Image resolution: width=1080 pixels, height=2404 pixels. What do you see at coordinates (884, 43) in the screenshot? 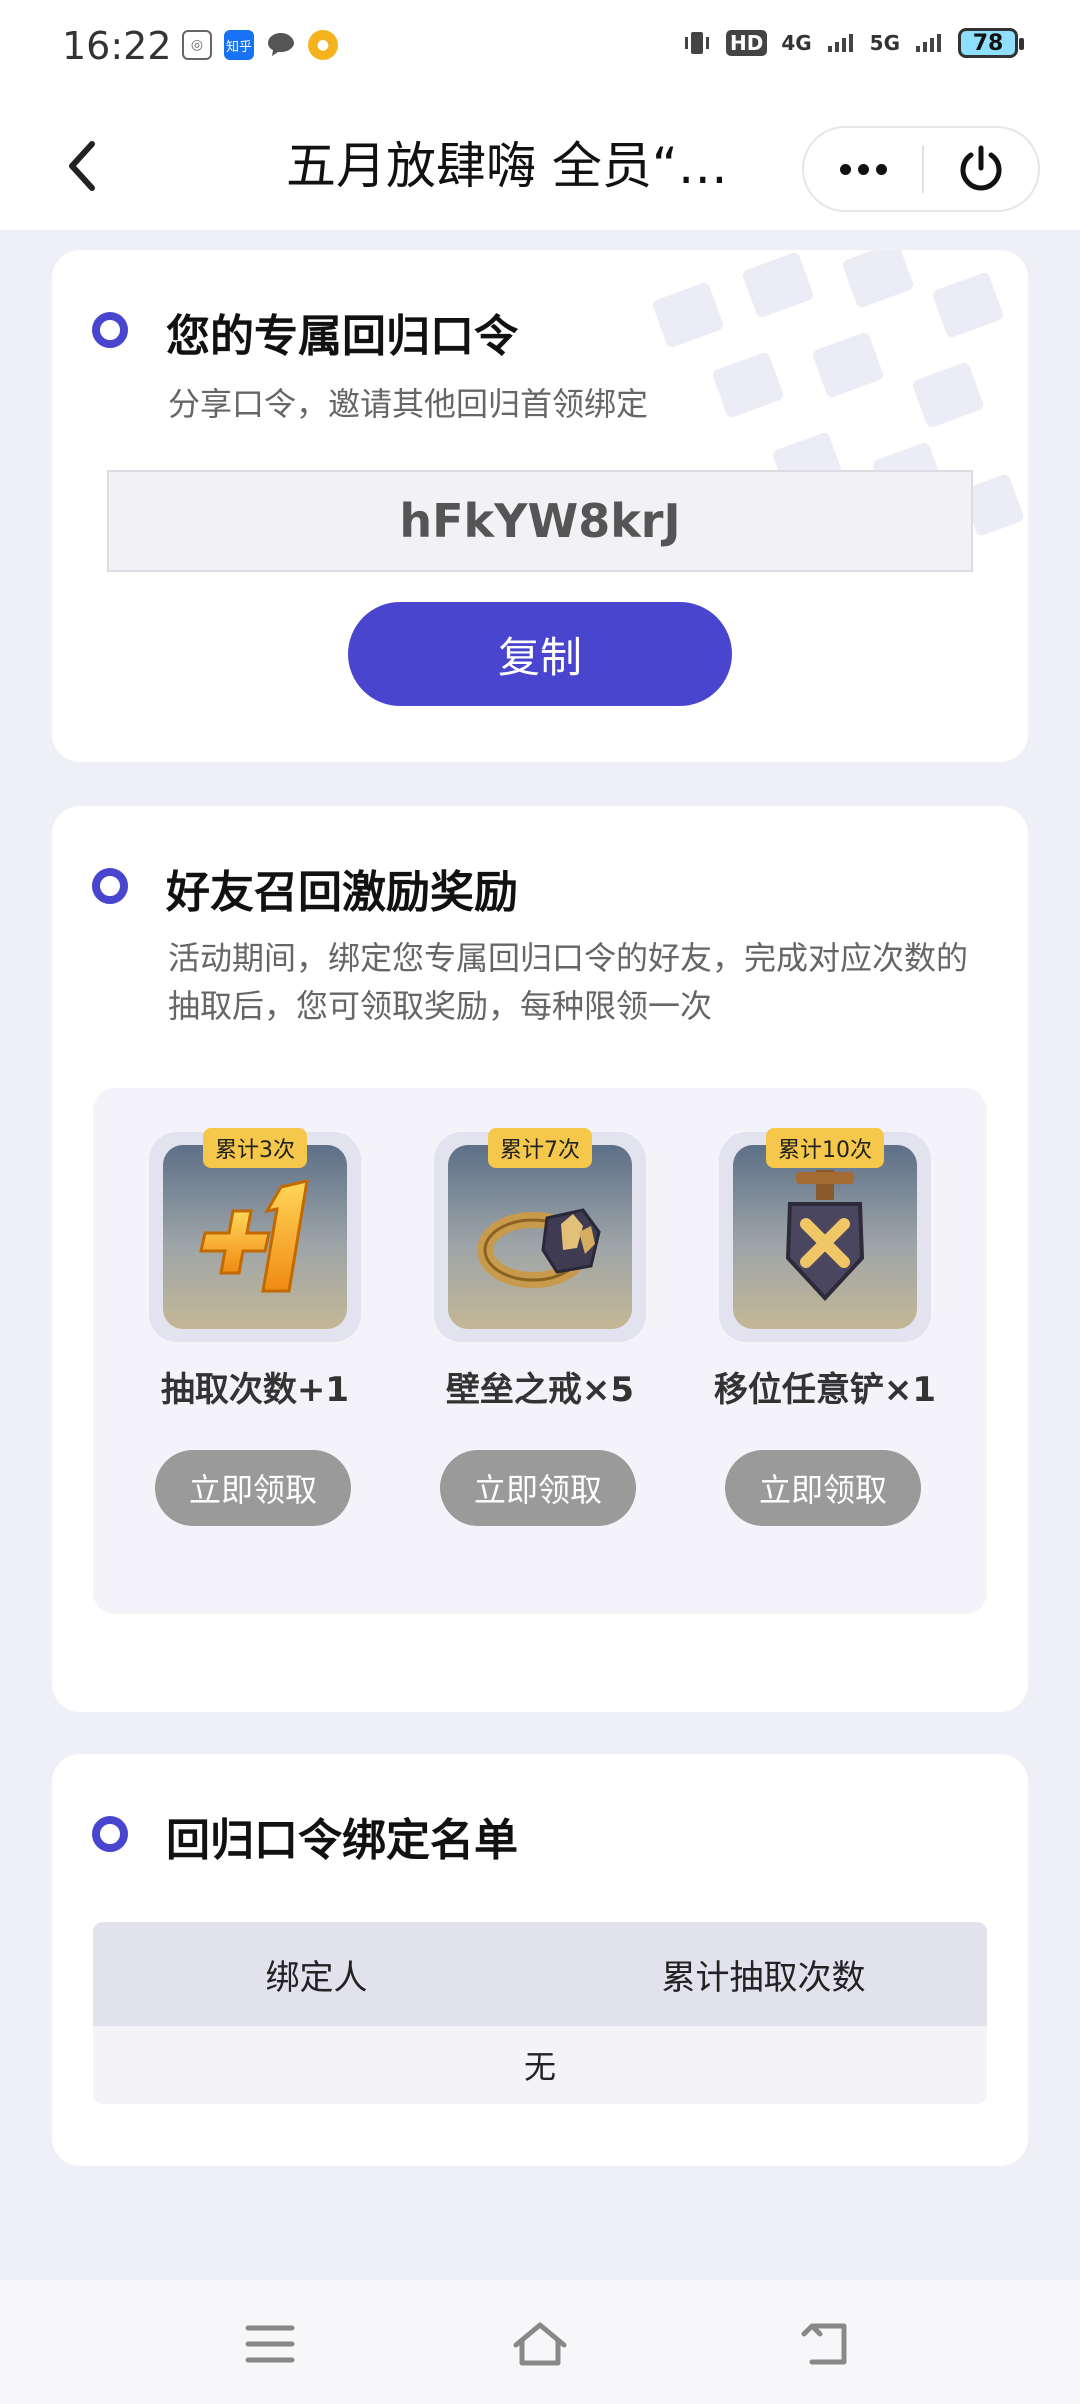
I see `network-5g-label: 5G` at bounding box center [884, 43].